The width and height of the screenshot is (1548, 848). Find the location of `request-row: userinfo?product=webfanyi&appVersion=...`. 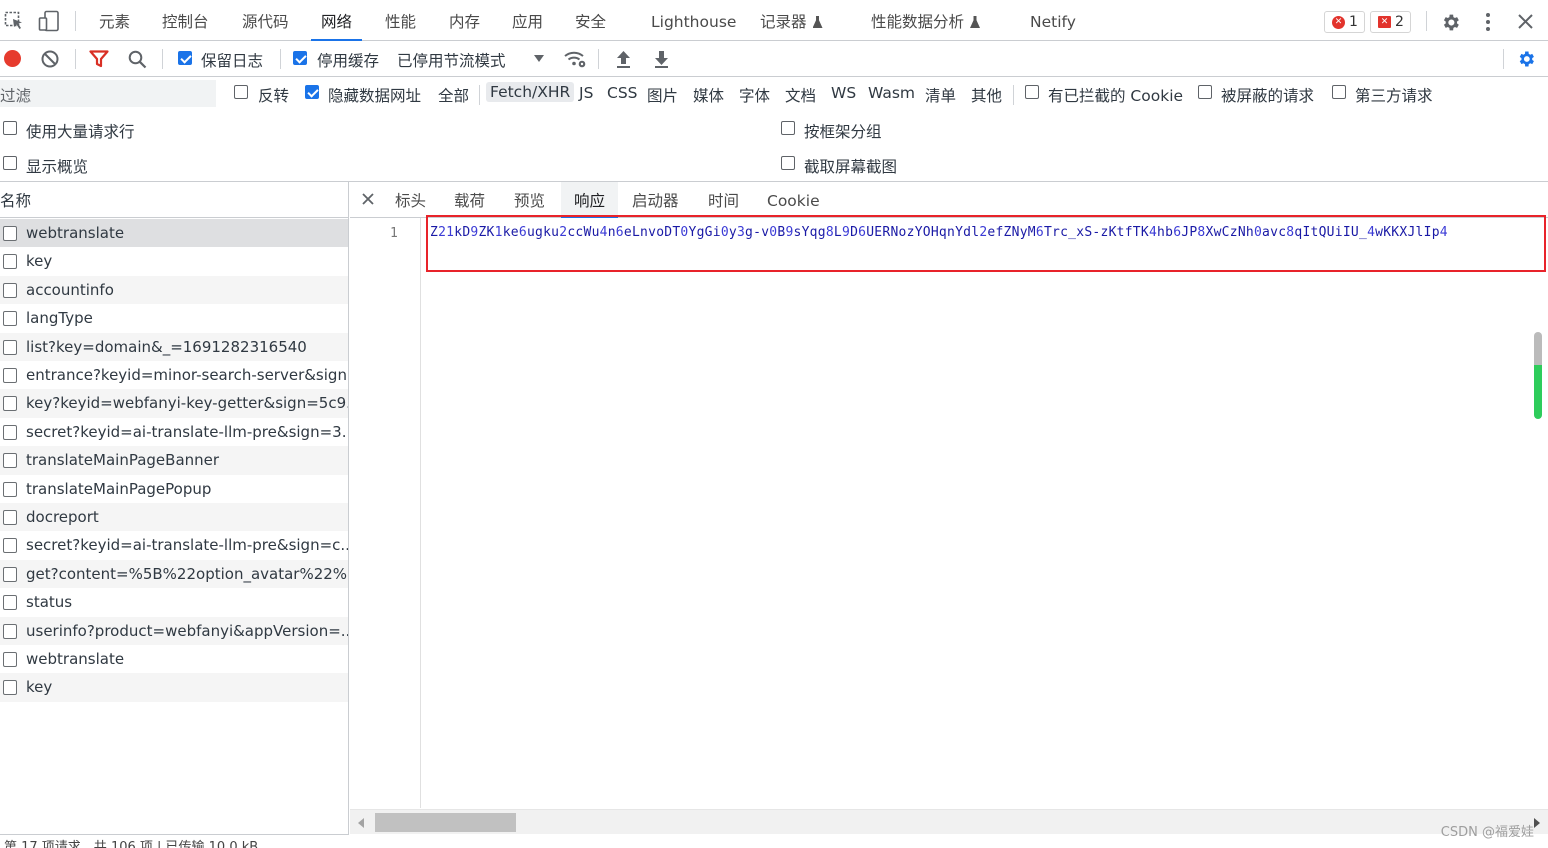

request-row: userinfo?product=webfanyi&appVersion=... is located at coordinates (174, 630).